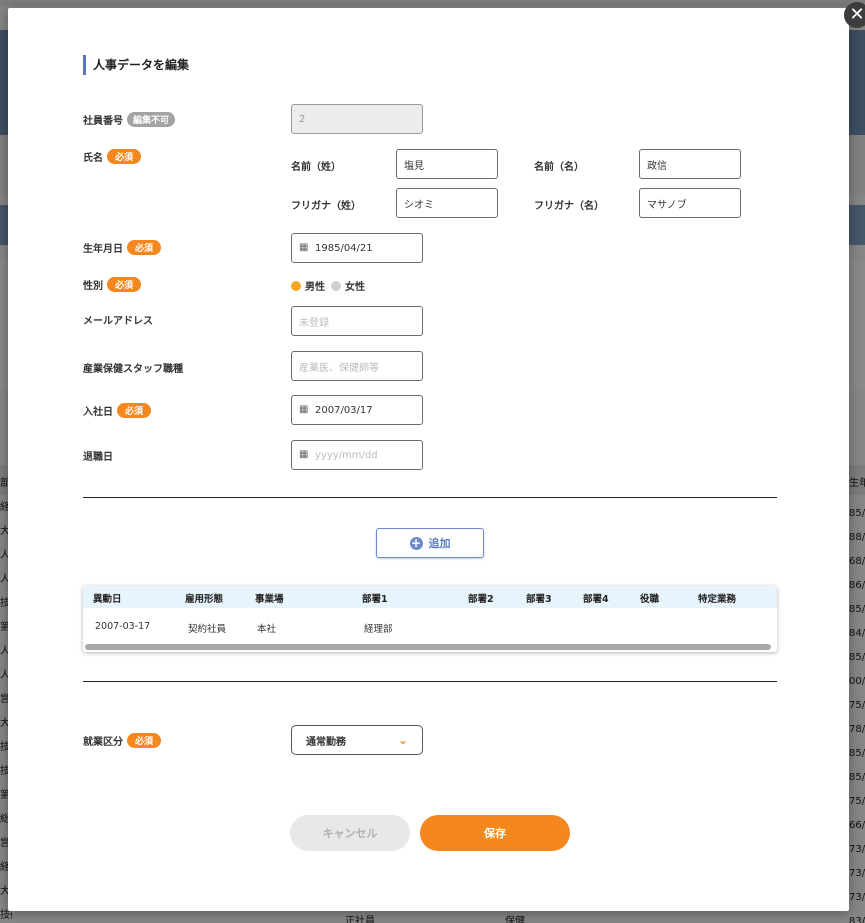 Image resolution: width=865 pixels, height=923 pixels. Describe the element at coordinates (336, 285) in the screenshot. I see `radio-unselected-icon` at that location.